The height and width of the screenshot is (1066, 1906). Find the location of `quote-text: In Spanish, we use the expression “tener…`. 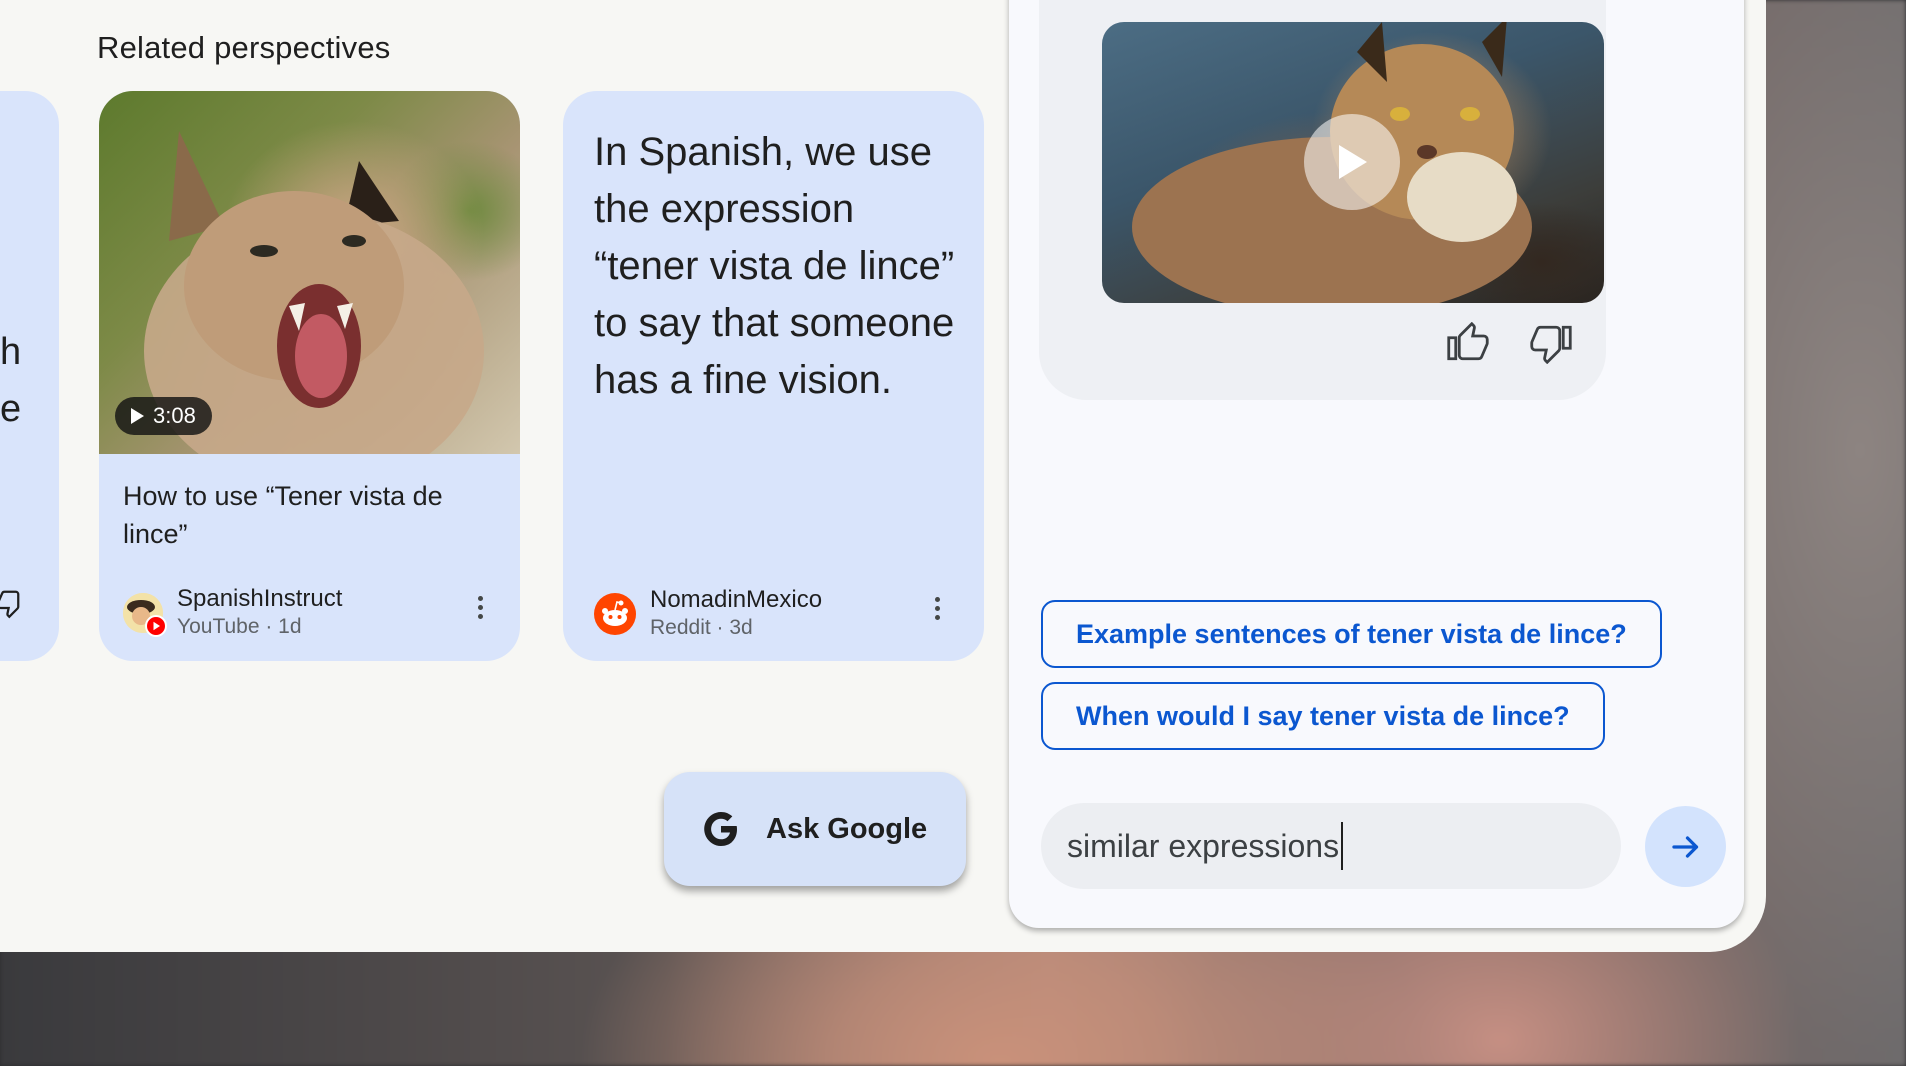

quote-text: In Spanish, we use the expression “tener… is located at coordinates (774, 266).